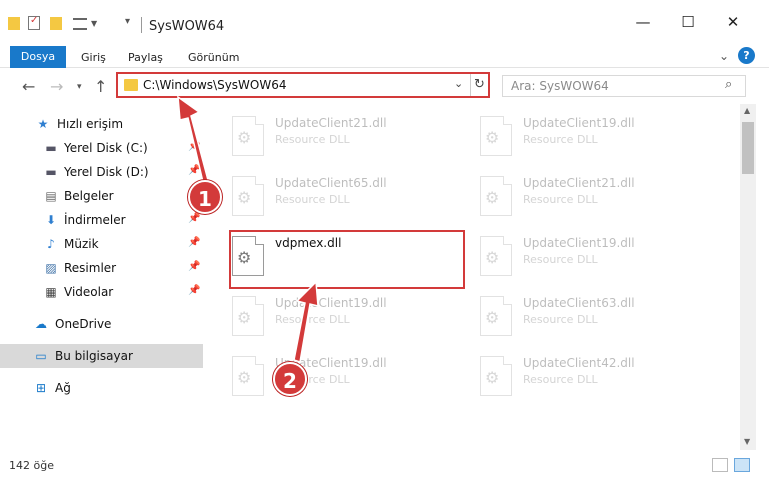 This screenshot has height=485, width=769. Describe the element at coordinates (41, 356) in the screenshot. I see `computer-icon: ▭` at that location.